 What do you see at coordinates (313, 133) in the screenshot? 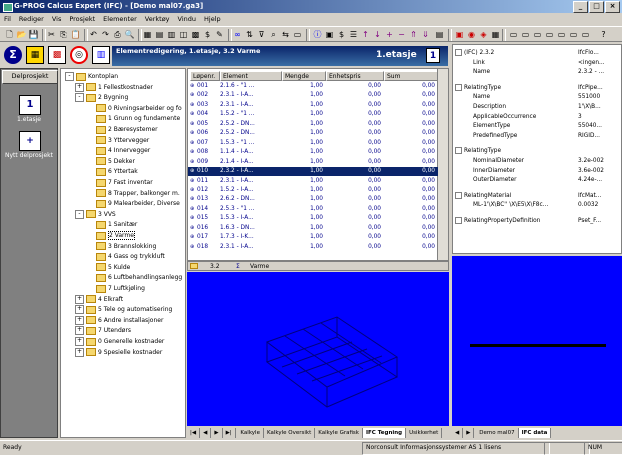
I see `table-row: 006 2.5.2 - DN... 1,00 0,00 0,00 ⊕` at bounding box center [313, 133].